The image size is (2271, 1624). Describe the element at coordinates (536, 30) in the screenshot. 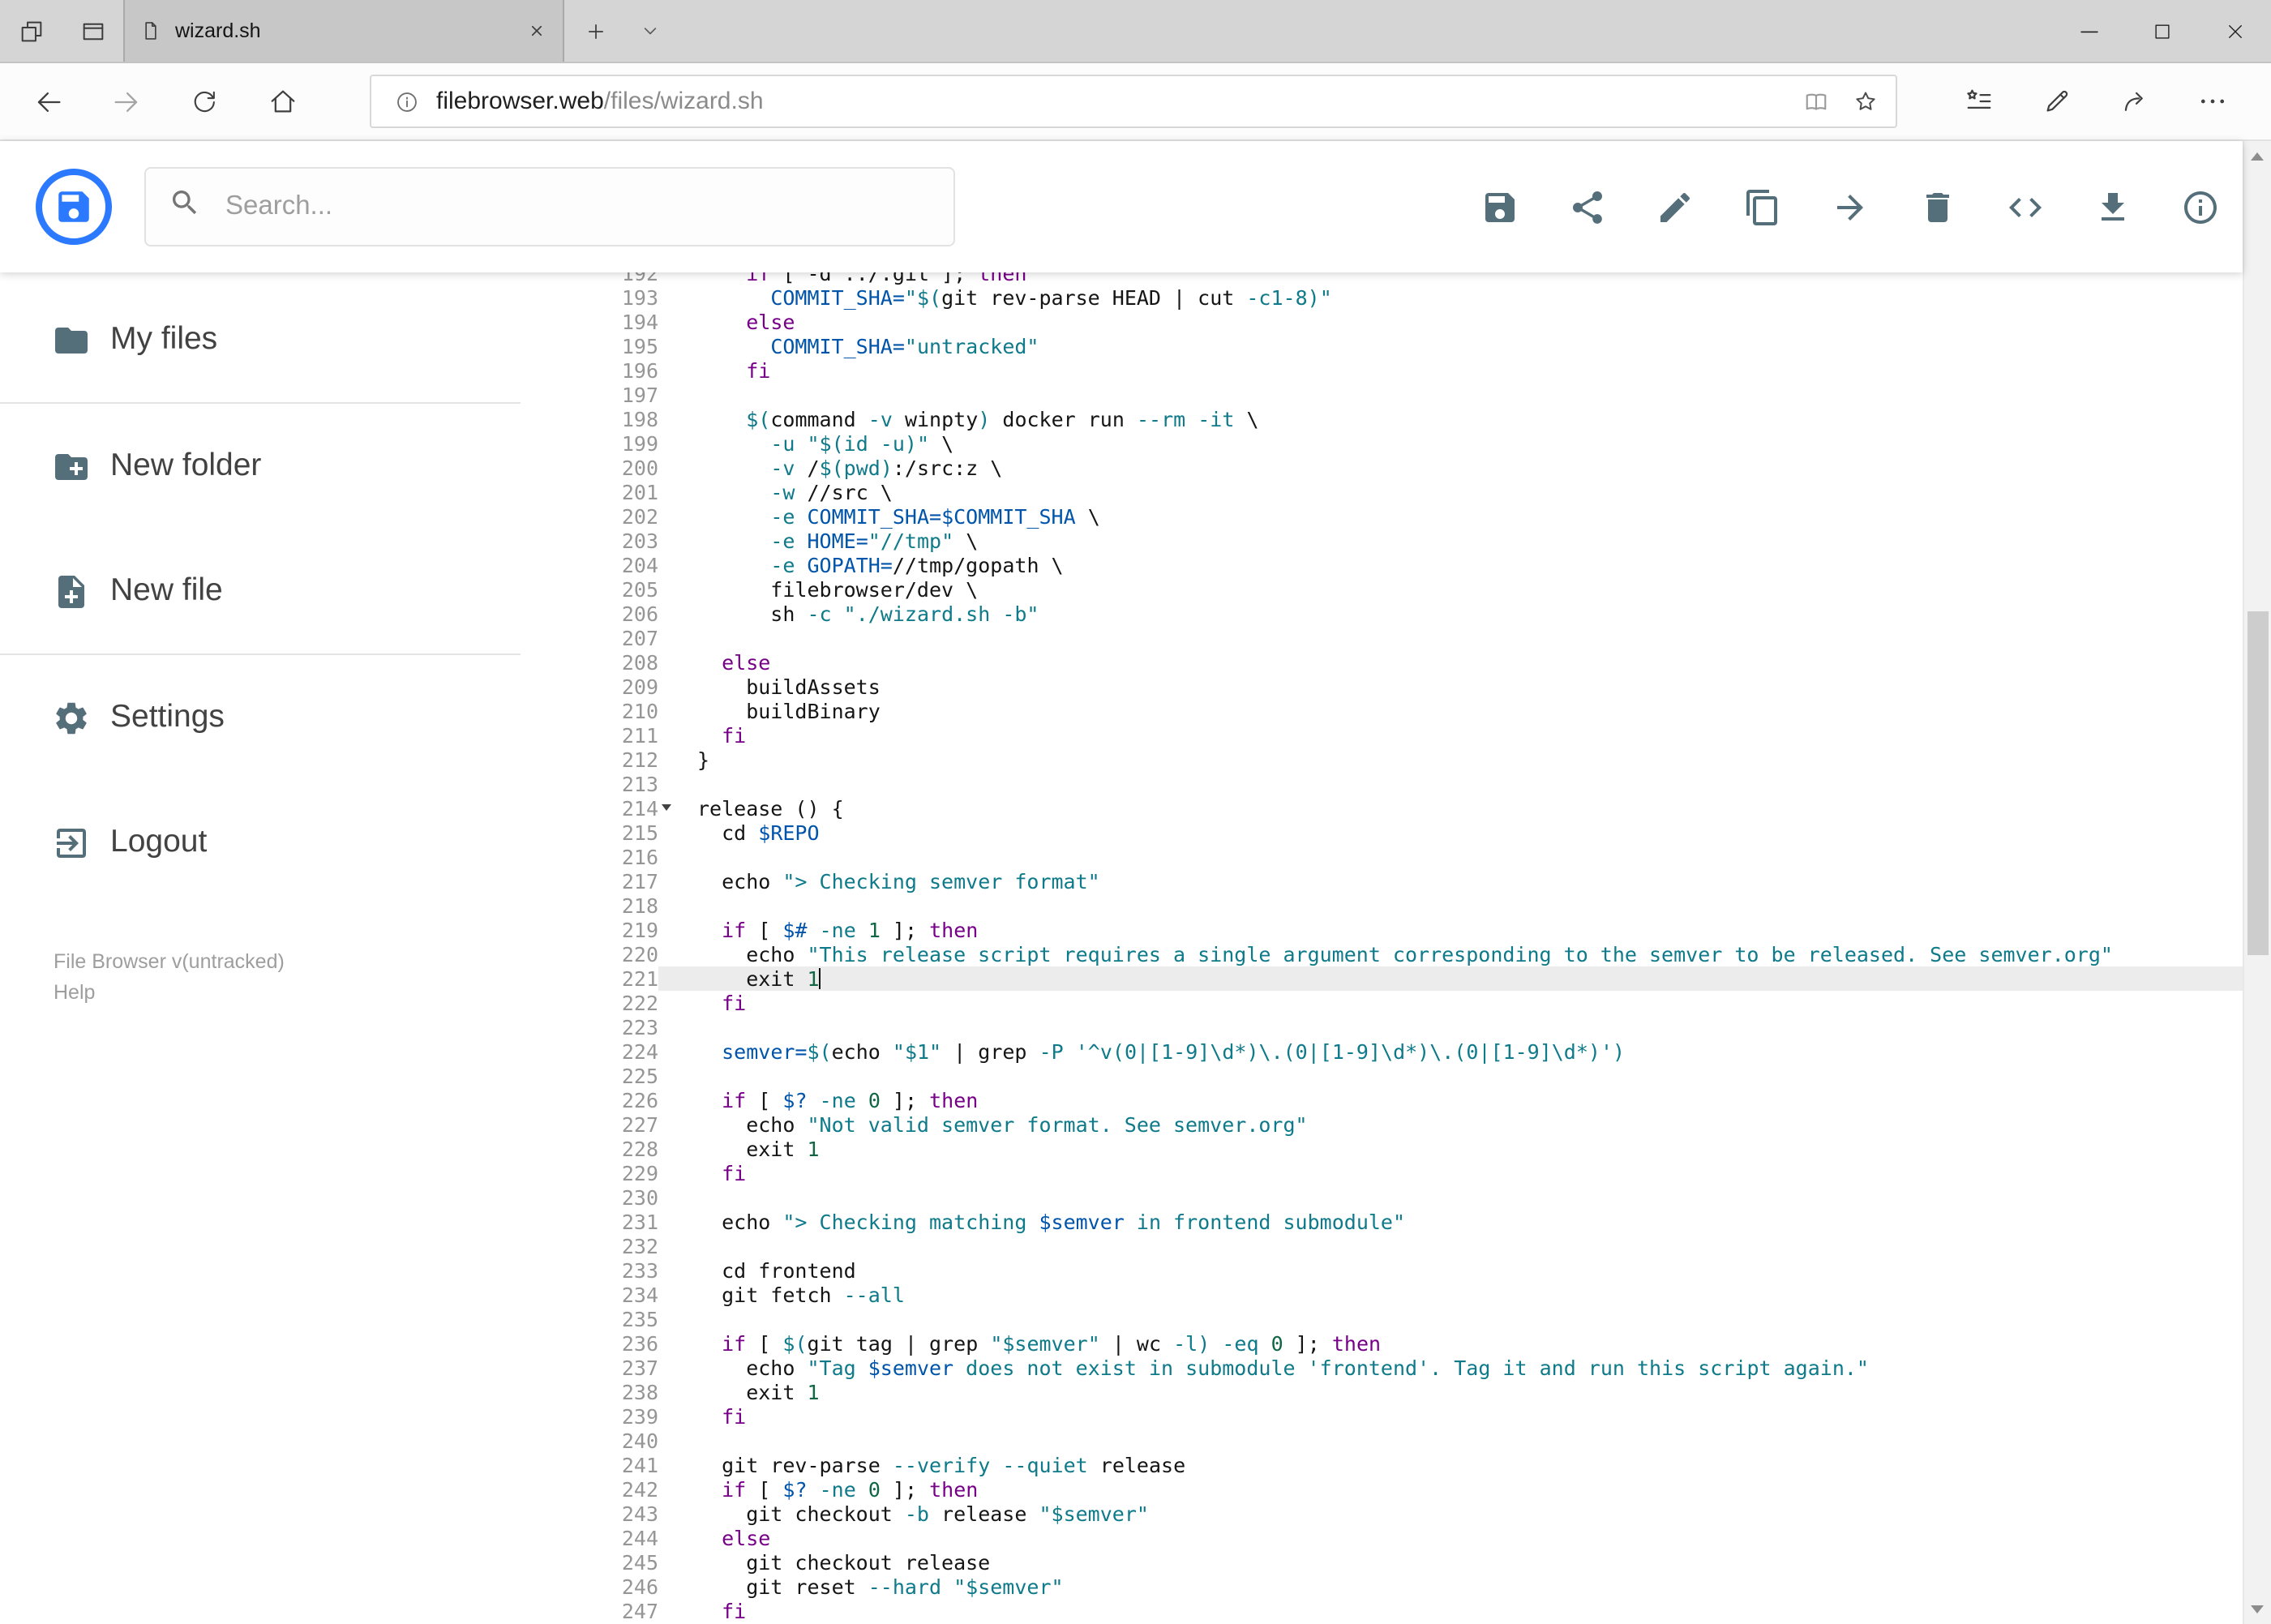

I see `tab-close-button` at that location.